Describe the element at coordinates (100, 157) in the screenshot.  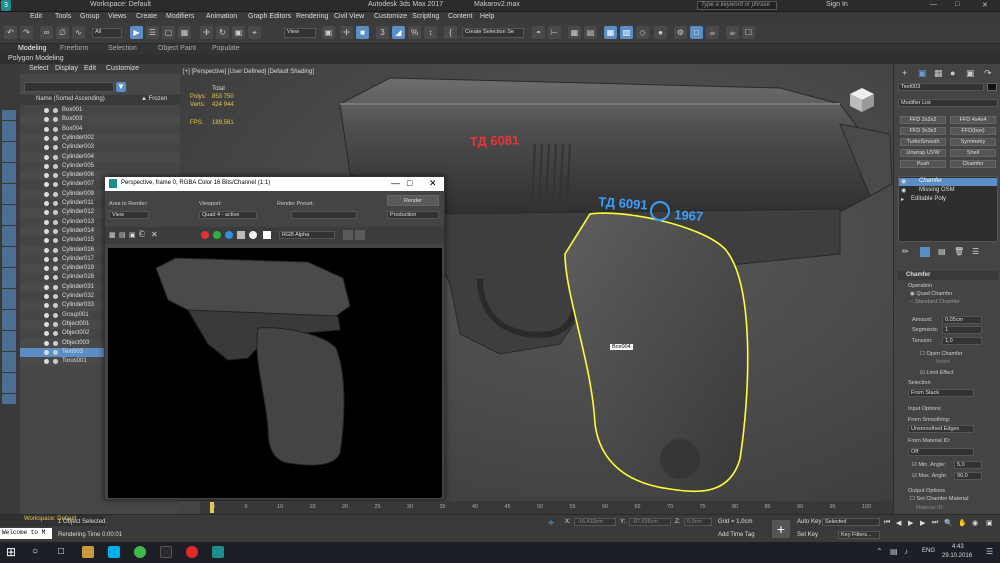
I see `scene-item: Cylinder004` at that location.